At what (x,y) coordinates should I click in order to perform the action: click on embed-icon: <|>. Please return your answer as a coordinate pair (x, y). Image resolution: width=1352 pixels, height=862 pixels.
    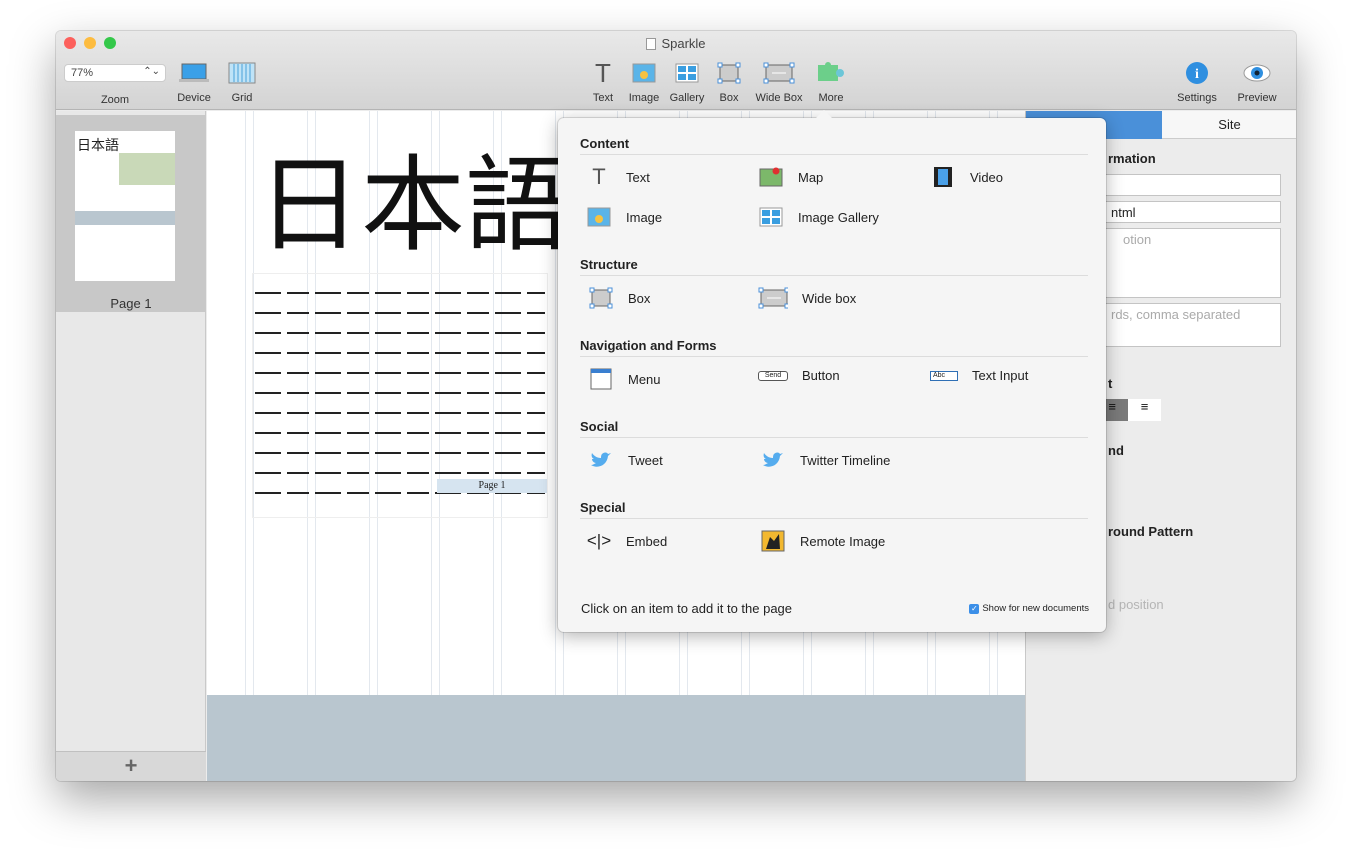
    Looking at the image, I should click on (599, 540).